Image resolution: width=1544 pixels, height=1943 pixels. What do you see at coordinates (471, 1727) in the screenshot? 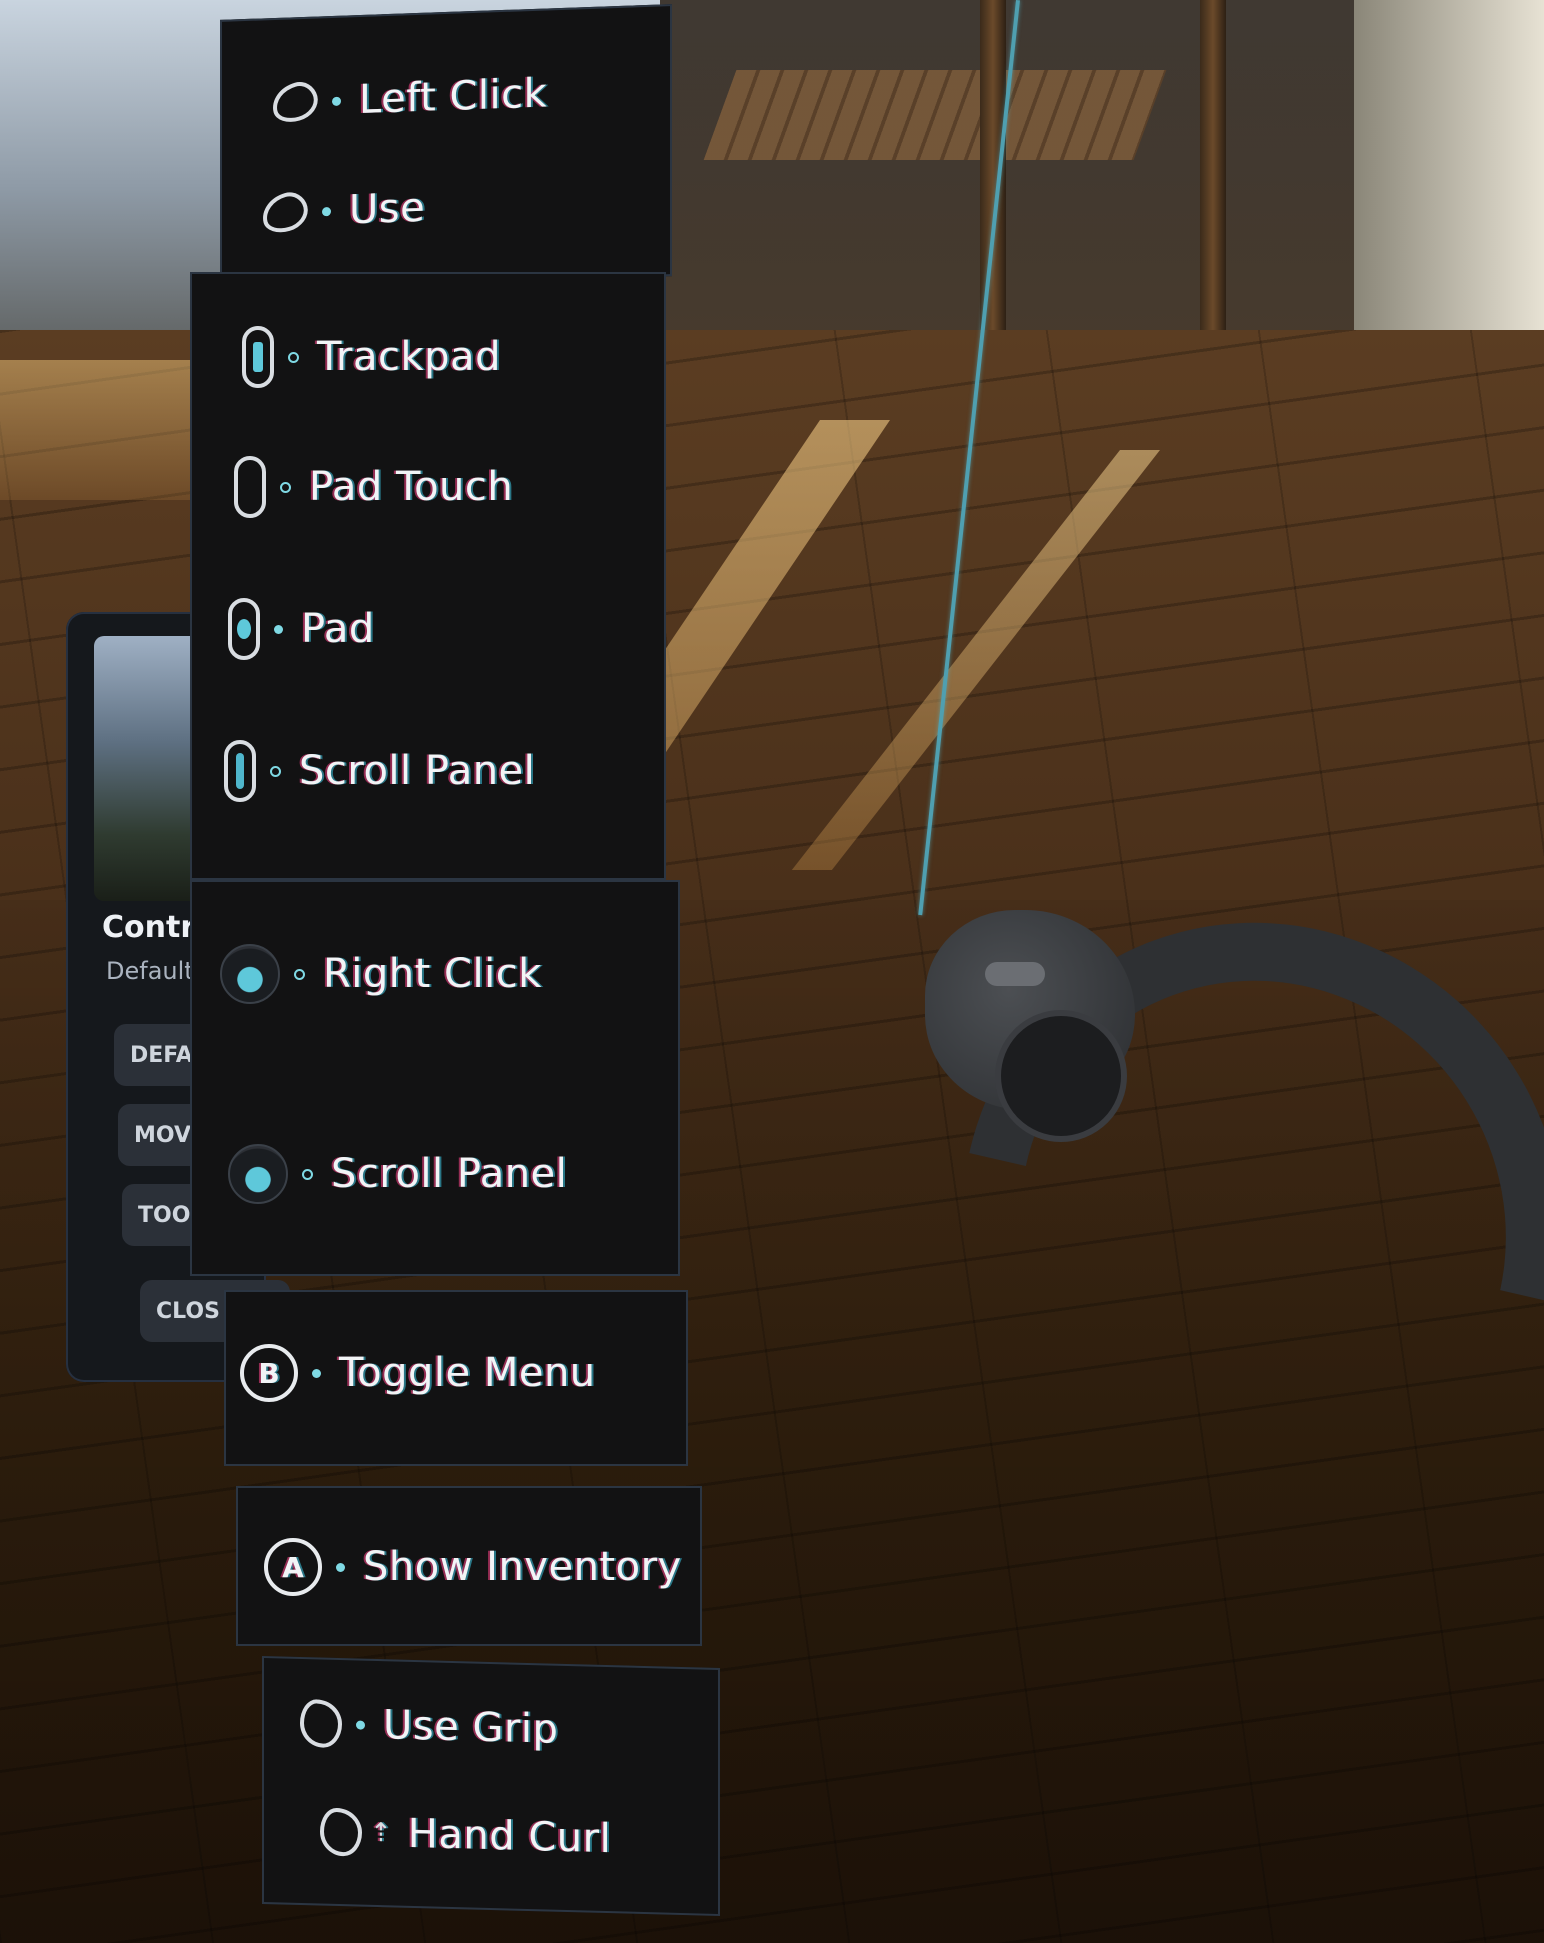
I see `binding-label: Use Grip` at bounding box center [471, 1727].